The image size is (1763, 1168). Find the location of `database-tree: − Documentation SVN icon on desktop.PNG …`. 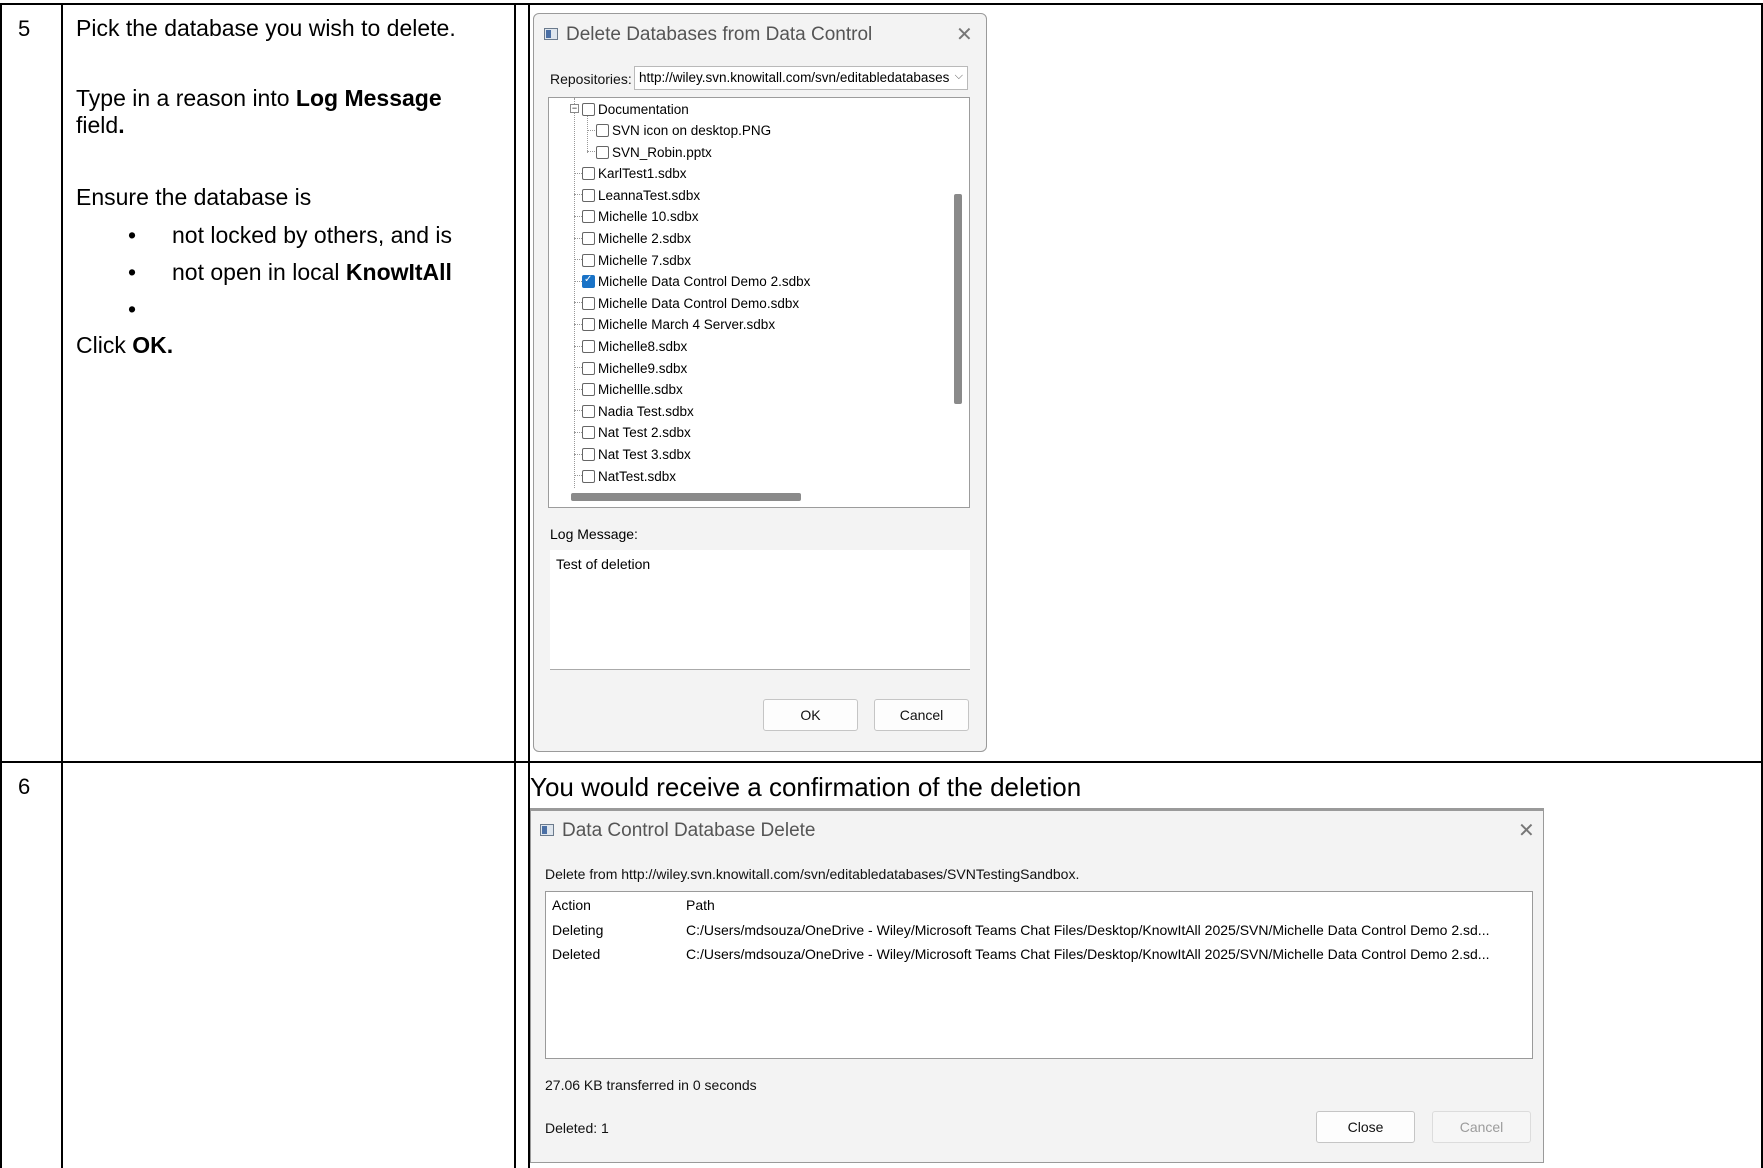

database-tree: − Documentation SVN icon on desktop.PNG … is located at coordinates (759, 302).